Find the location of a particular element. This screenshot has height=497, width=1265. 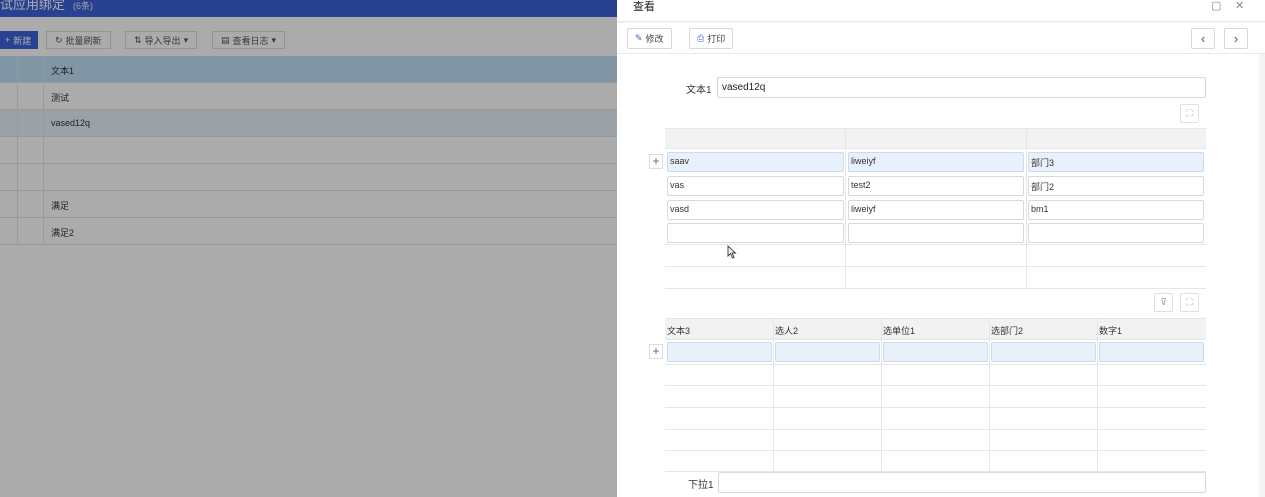

print-button: ⎙ 打印 is located at coordinates (711, 38).